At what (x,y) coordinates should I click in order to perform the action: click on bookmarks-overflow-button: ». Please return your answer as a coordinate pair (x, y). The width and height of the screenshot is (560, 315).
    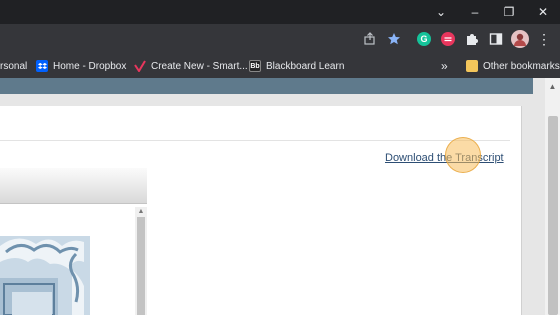
    Looking at the image, I should click on (444, 66).